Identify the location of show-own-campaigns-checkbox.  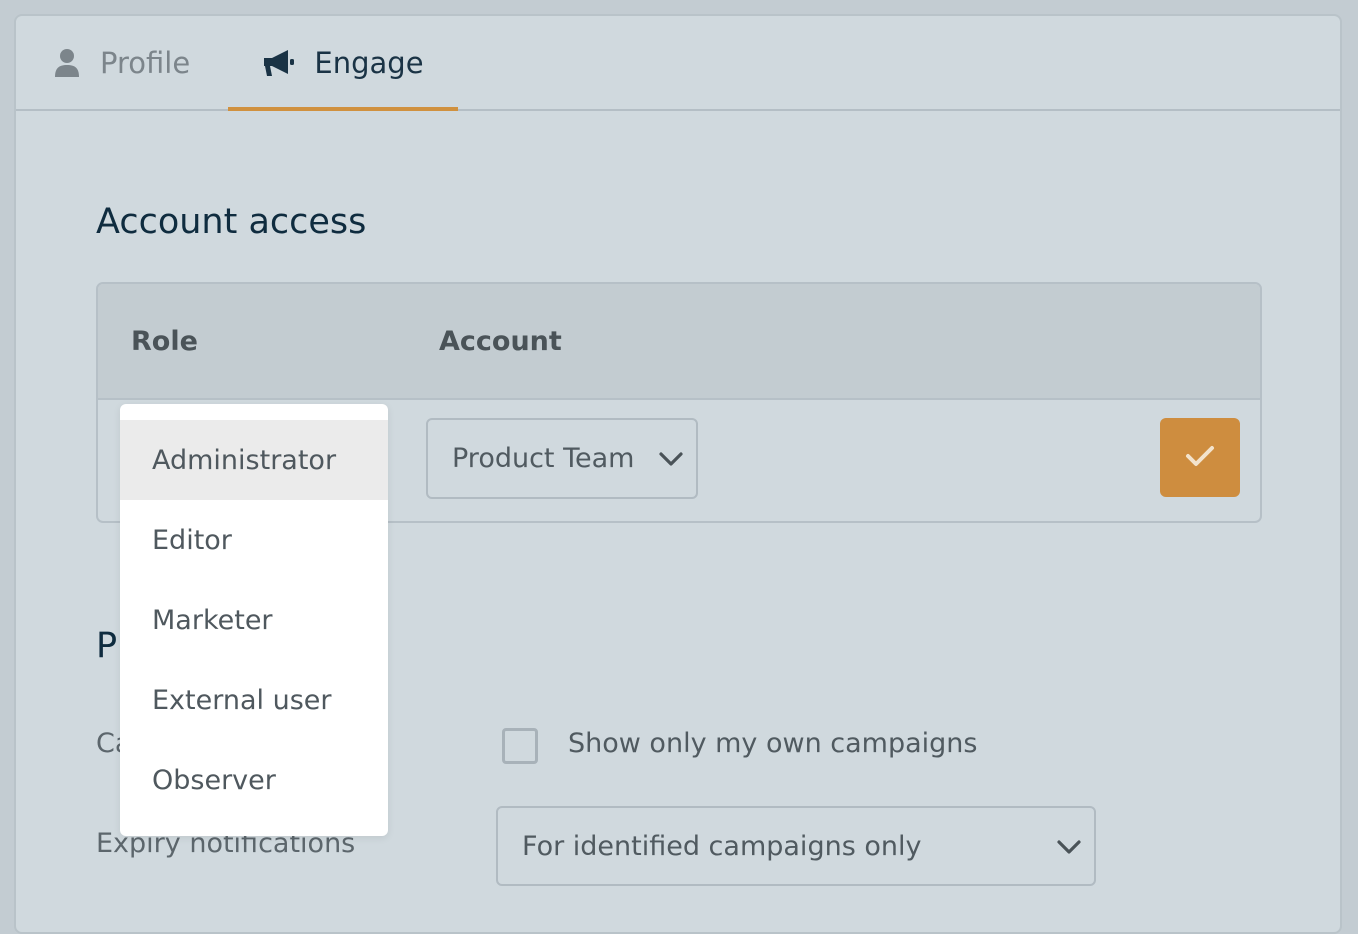
(520, 746).